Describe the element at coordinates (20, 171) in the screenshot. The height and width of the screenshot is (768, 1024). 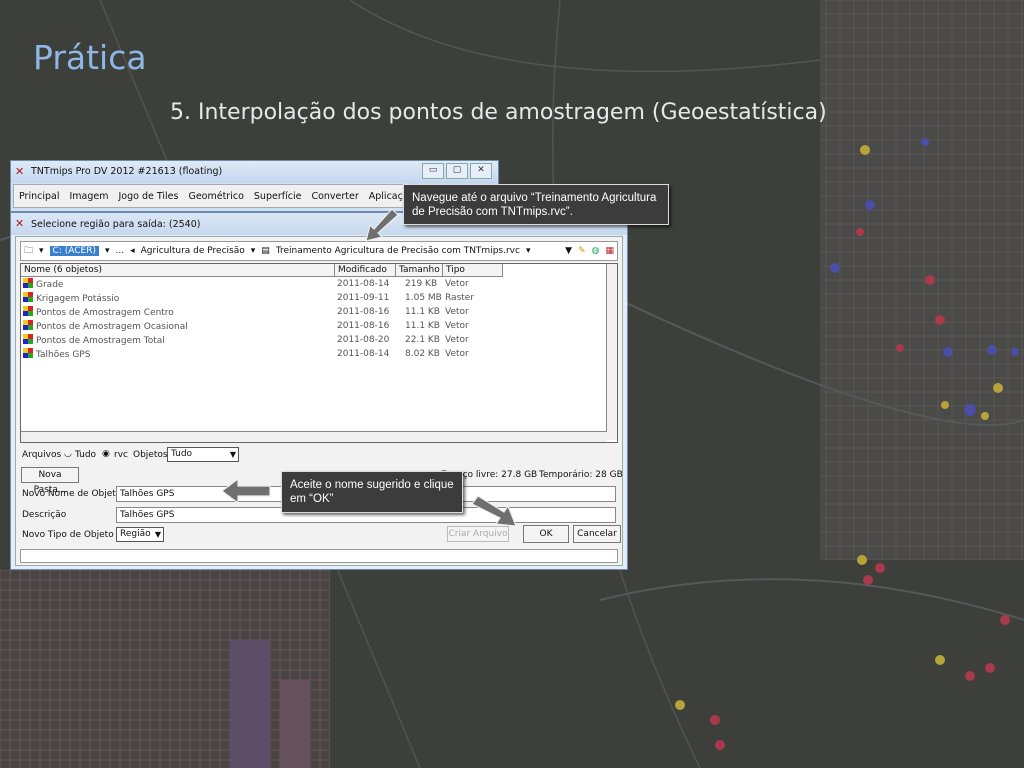
I see `tntmips-logo-icon: ✕` at that location.